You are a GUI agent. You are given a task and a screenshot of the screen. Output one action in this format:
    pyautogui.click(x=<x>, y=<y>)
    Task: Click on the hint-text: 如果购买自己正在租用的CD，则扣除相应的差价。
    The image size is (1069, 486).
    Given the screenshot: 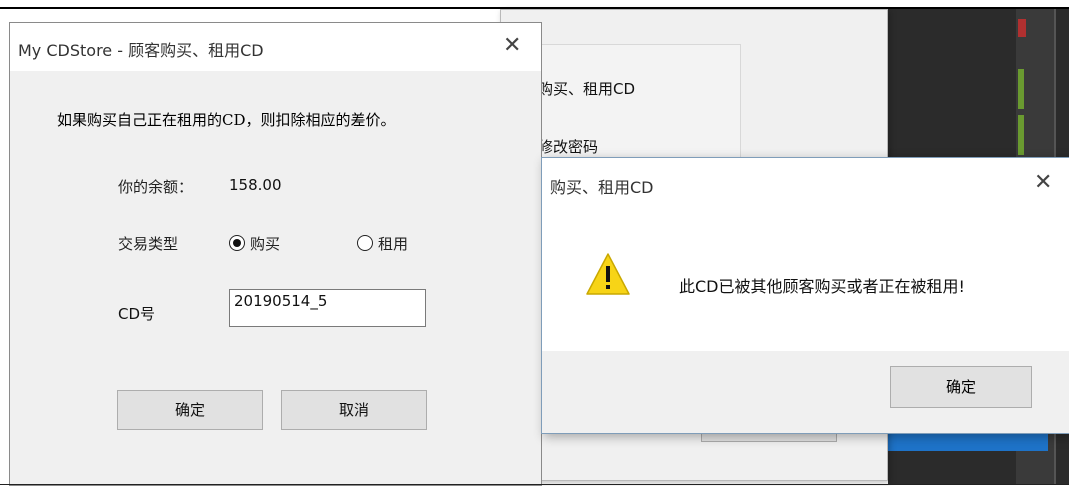 What is the action you would take?
    pyautogui.click(x=226, y=120)
    